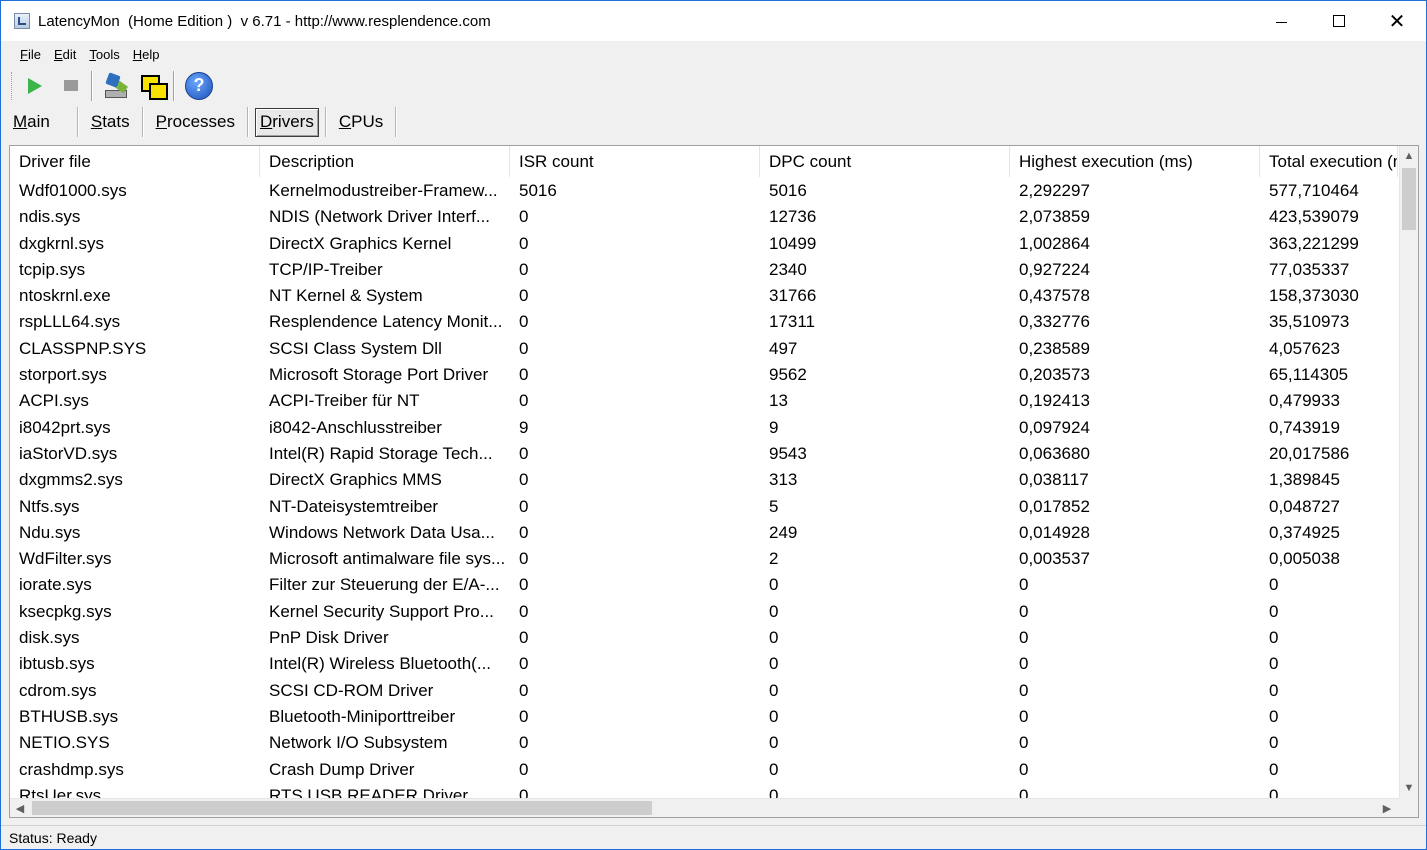 The width and height of the screenshot is (1427, 850). I want to click on close-button: ✕, so click(1397, 21).